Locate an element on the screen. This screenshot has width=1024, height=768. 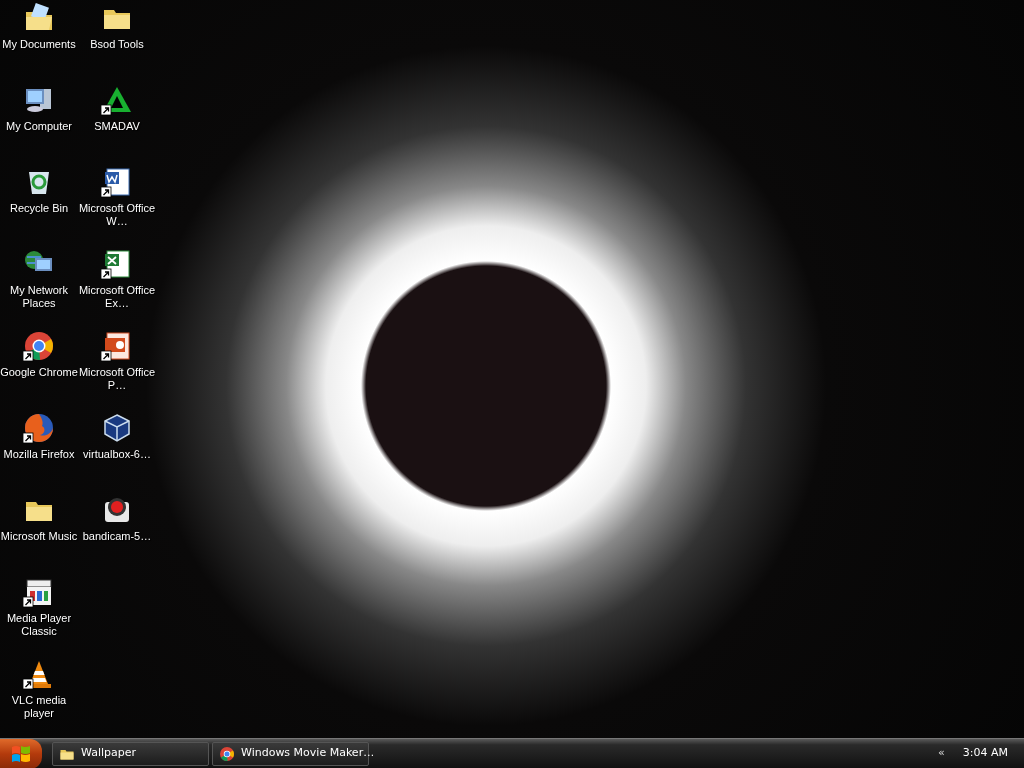
start-button is located at coordinates (21, 753).